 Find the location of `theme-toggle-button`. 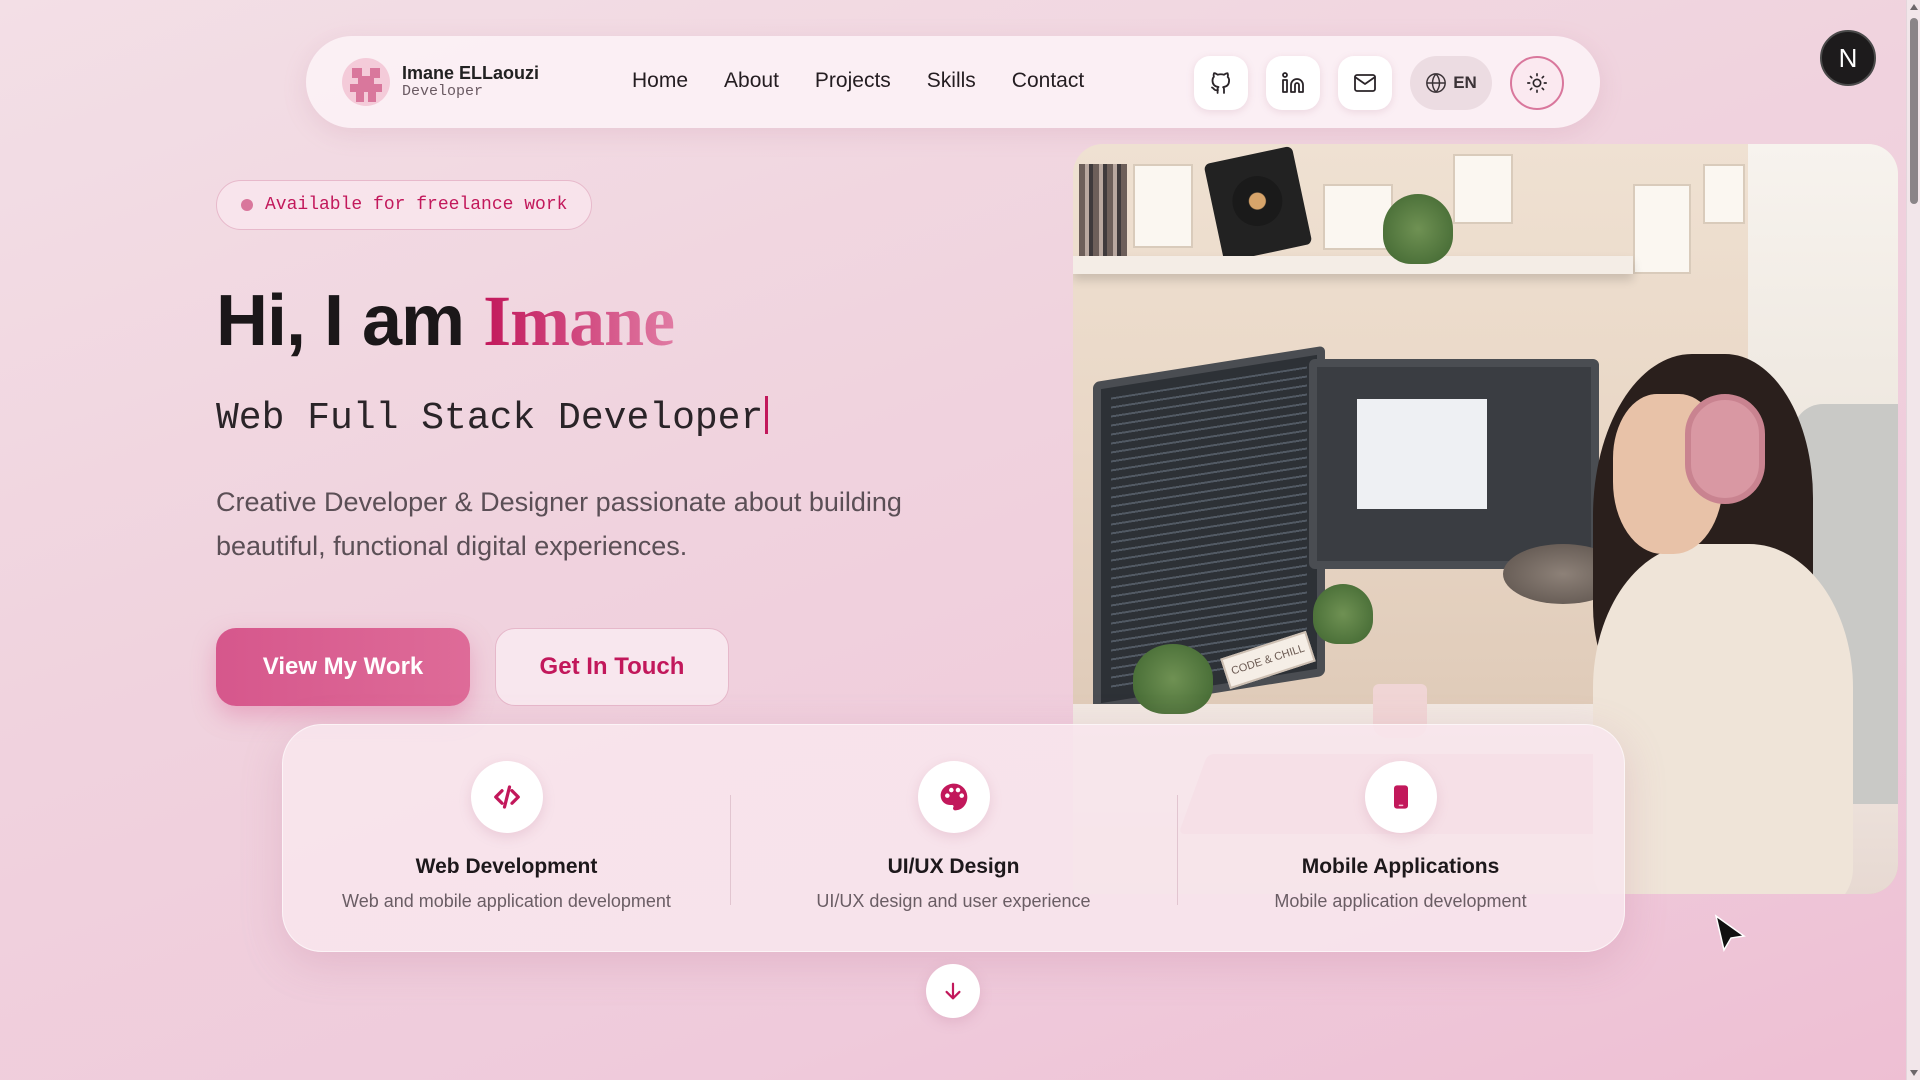

theme-toggle-button is located at coordinates (1537, 83).